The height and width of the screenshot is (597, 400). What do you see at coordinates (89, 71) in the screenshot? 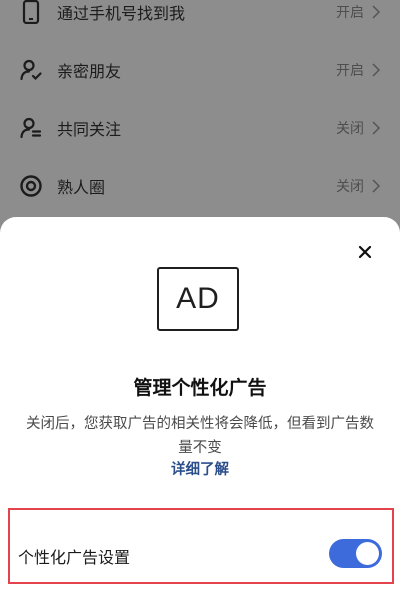
I see `settings-row-label: 亲密朋友` at bounding box center [89, 71].